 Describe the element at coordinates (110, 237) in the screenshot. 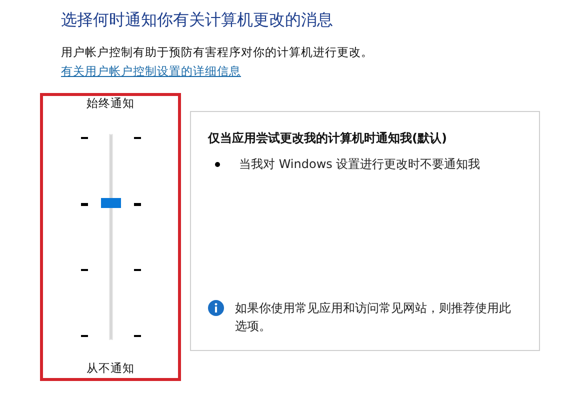

I see `slider-track` at that location.